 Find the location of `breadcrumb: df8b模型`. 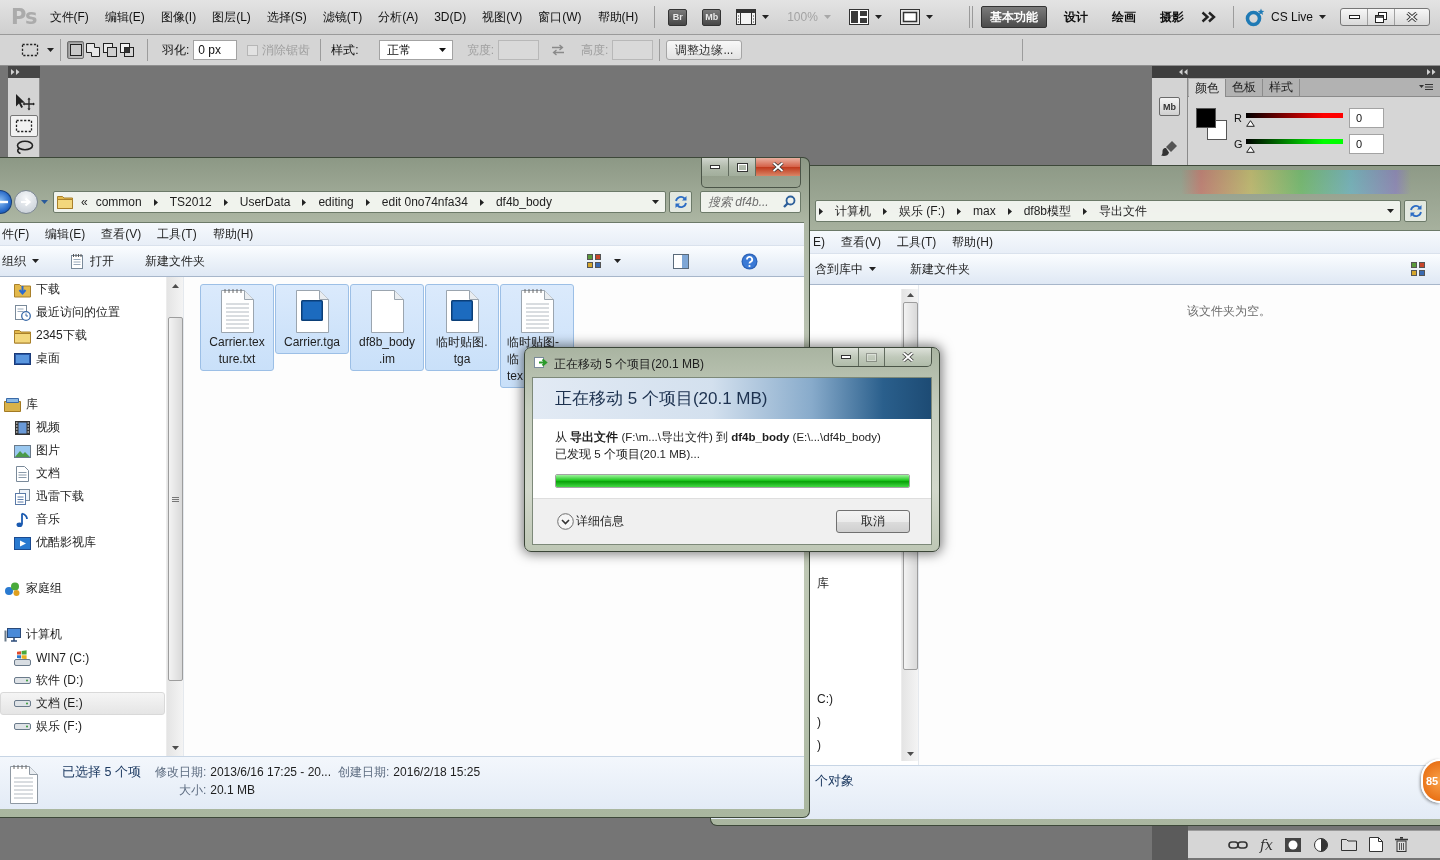

breadcrumb: df8b模型 is located at coordinates (1047, 211).